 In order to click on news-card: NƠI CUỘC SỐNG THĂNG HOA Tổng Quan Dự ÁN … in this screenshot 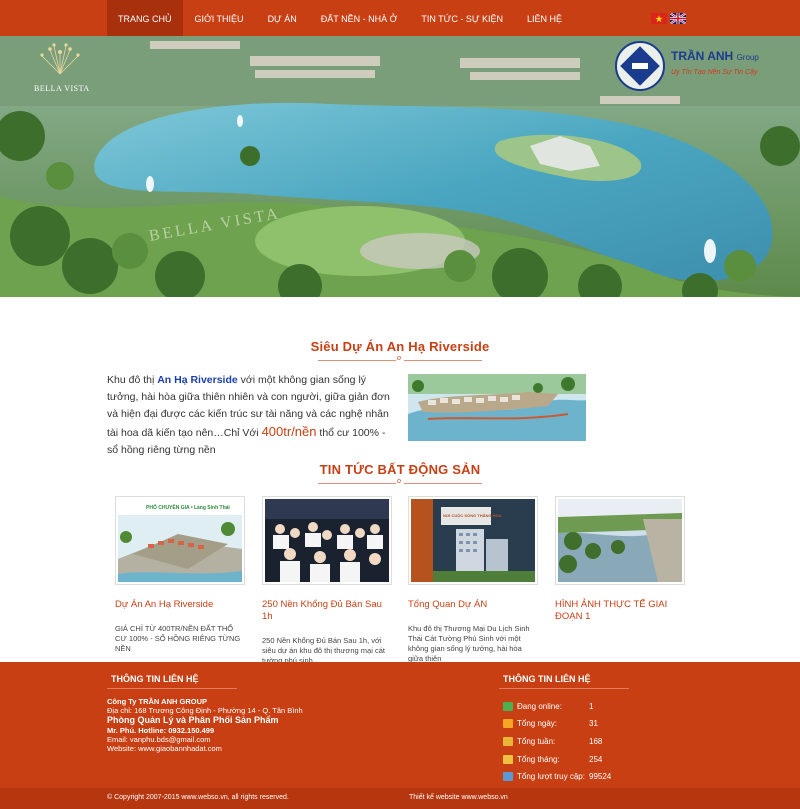, I will do `click(473, 580)`.